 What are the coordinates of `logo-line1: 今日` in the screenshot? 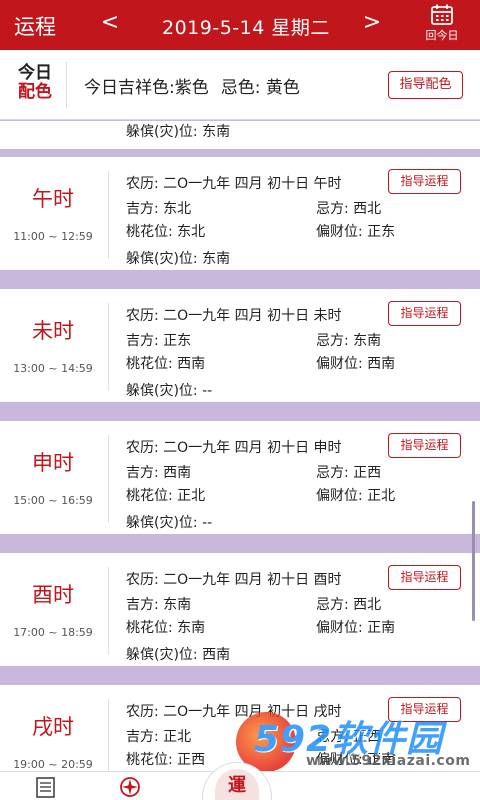 It's located at (35, 73).